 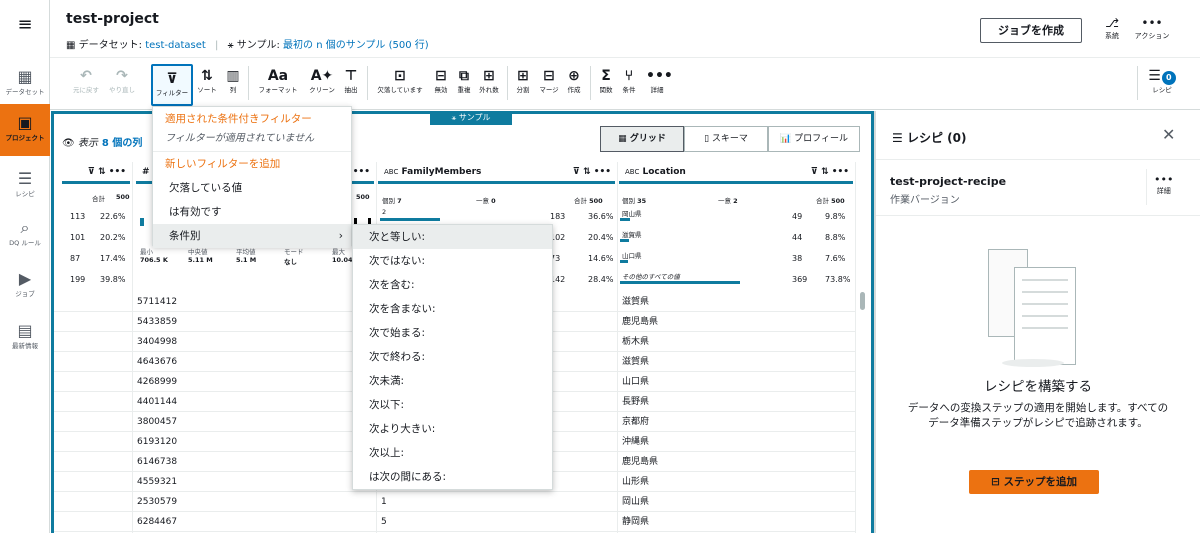 I want to click on format-button: Aa フォーマット, so click(x=278, y=84).